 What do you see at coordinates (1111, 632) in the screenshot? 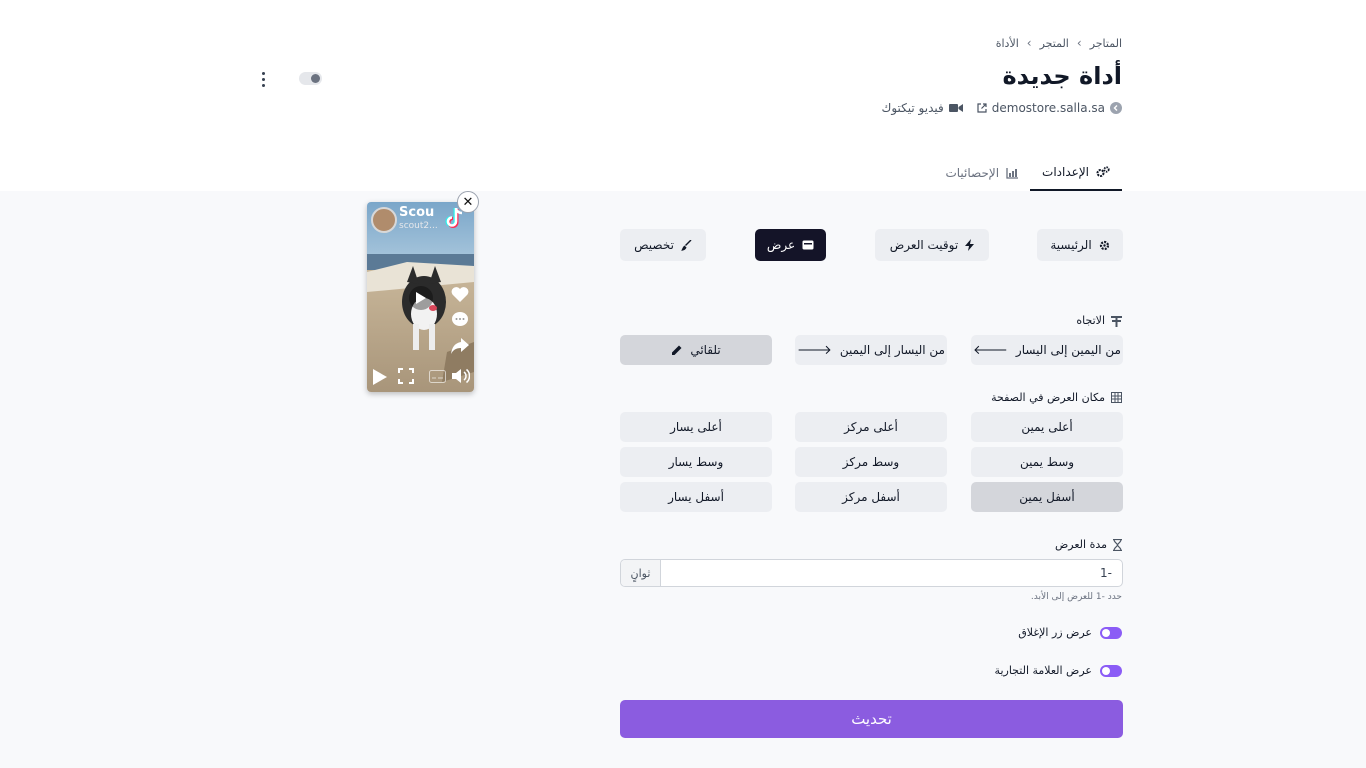
I see `close-button-toggle` at bounding box center [1111, 632].